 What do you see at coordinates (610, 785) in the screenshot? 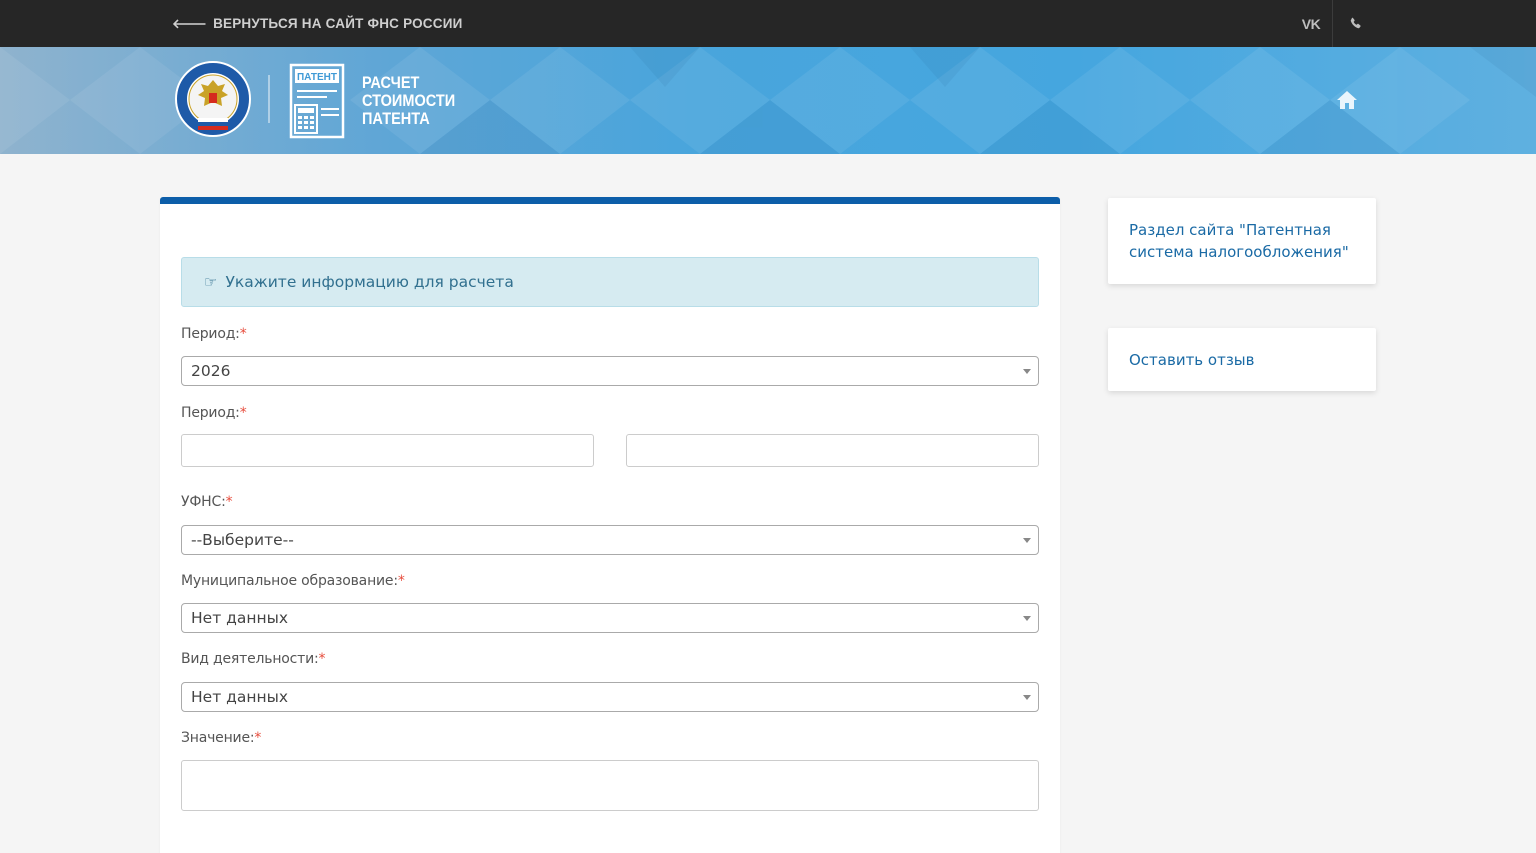
I see `value-input` at bounding box center [610, 785].